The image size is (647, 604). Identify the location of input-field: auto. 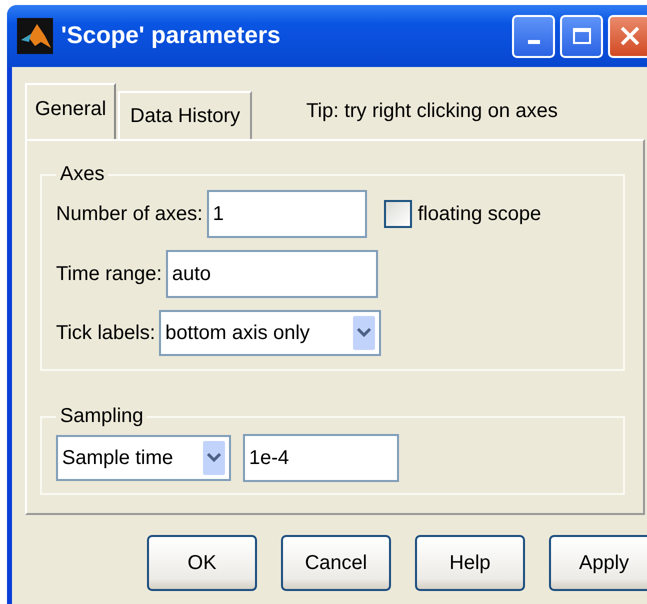
(272, 274).